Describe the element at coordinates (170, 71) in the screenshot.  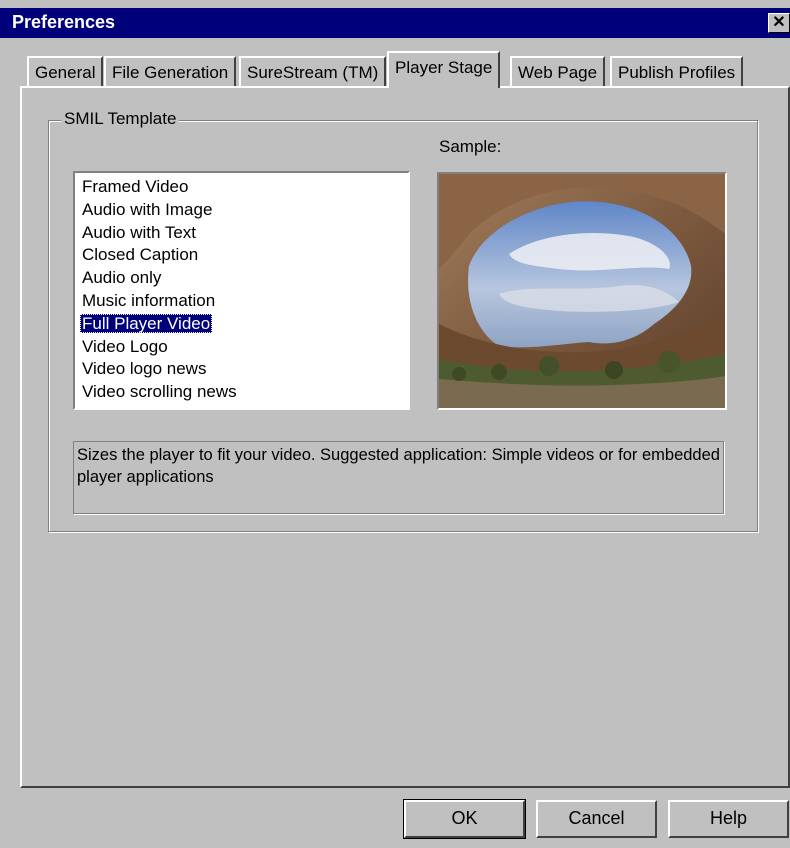
I see `tab-file-generation: File Generation` at that location.